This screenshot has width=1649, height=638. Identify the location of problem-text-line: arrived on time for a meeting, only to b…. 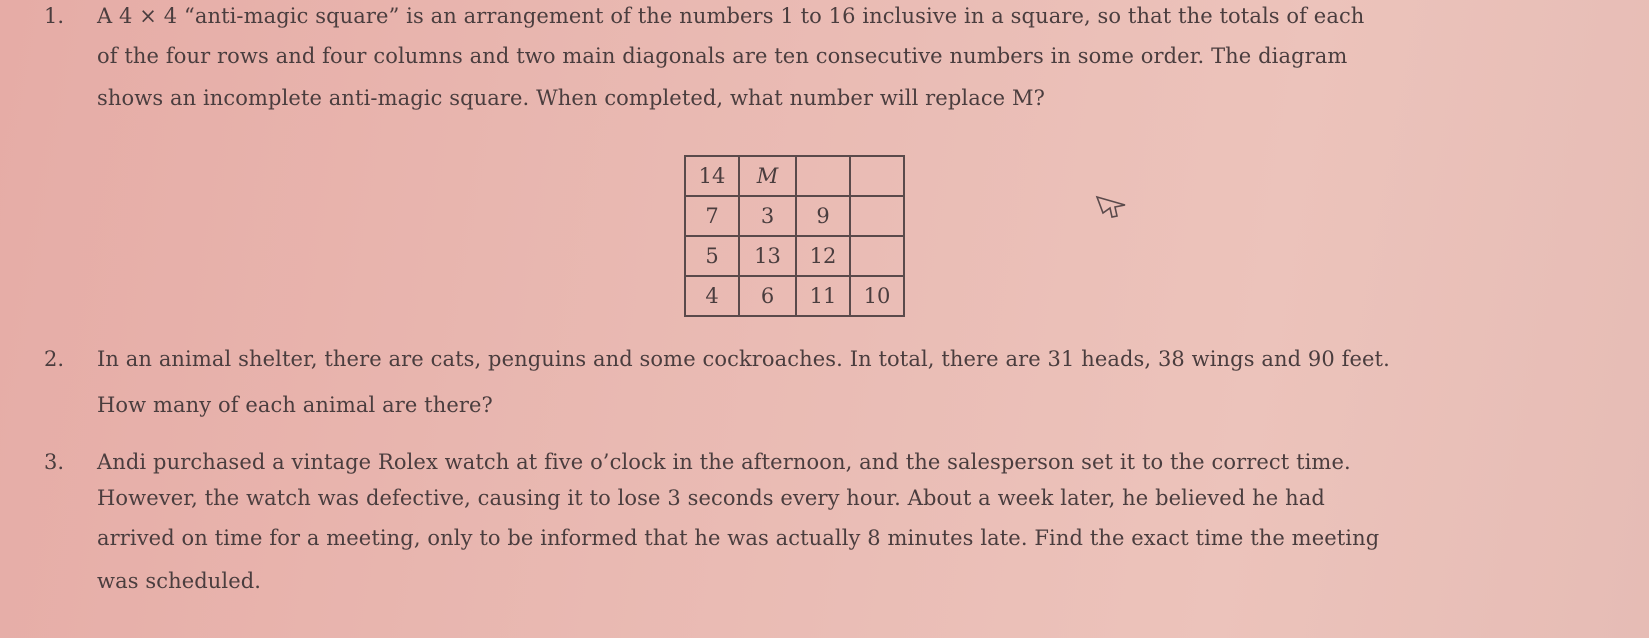
(738, 538).